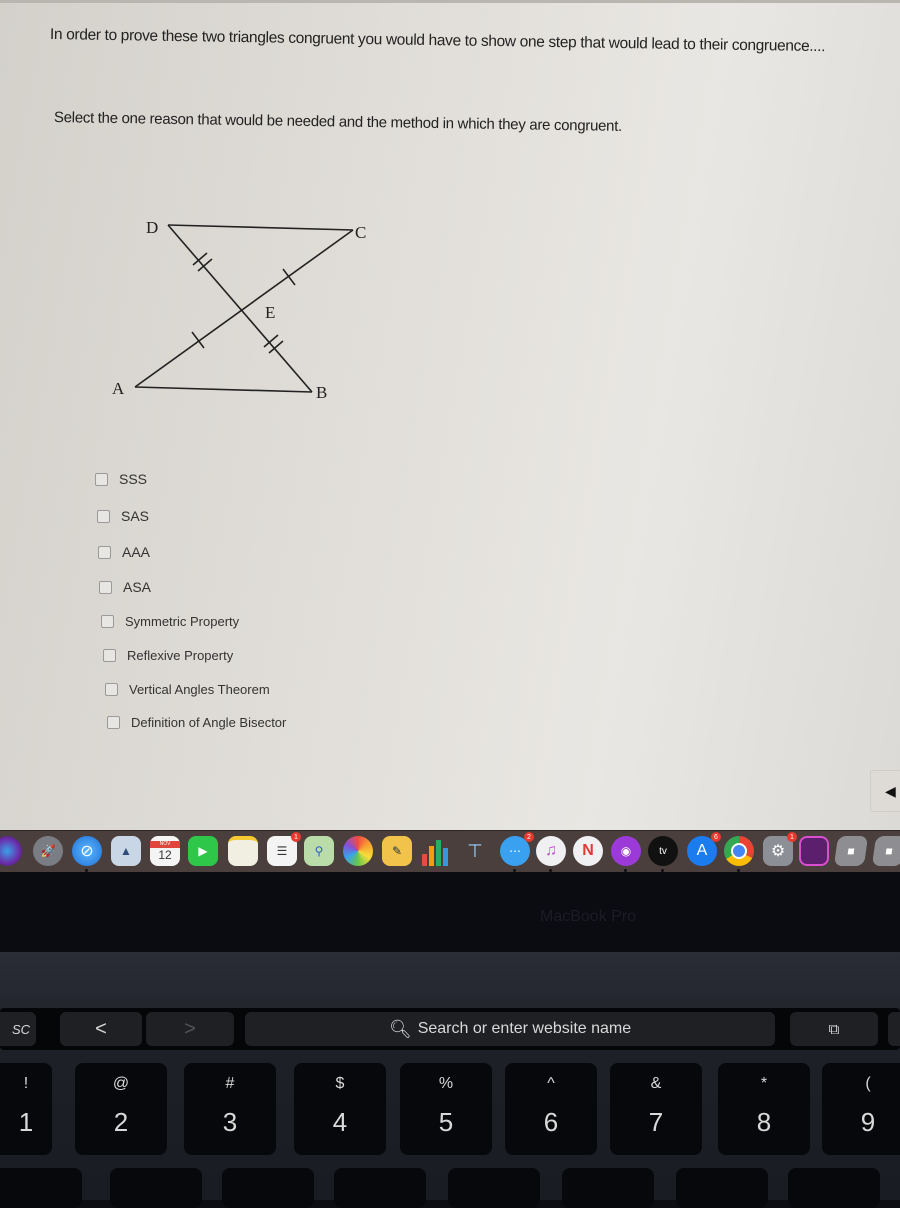 The width and height of the screenshot is (900, 1208). Describe the element at coordinates (764, 1122) in the screenshot. I see `key-number: 8` at that location.